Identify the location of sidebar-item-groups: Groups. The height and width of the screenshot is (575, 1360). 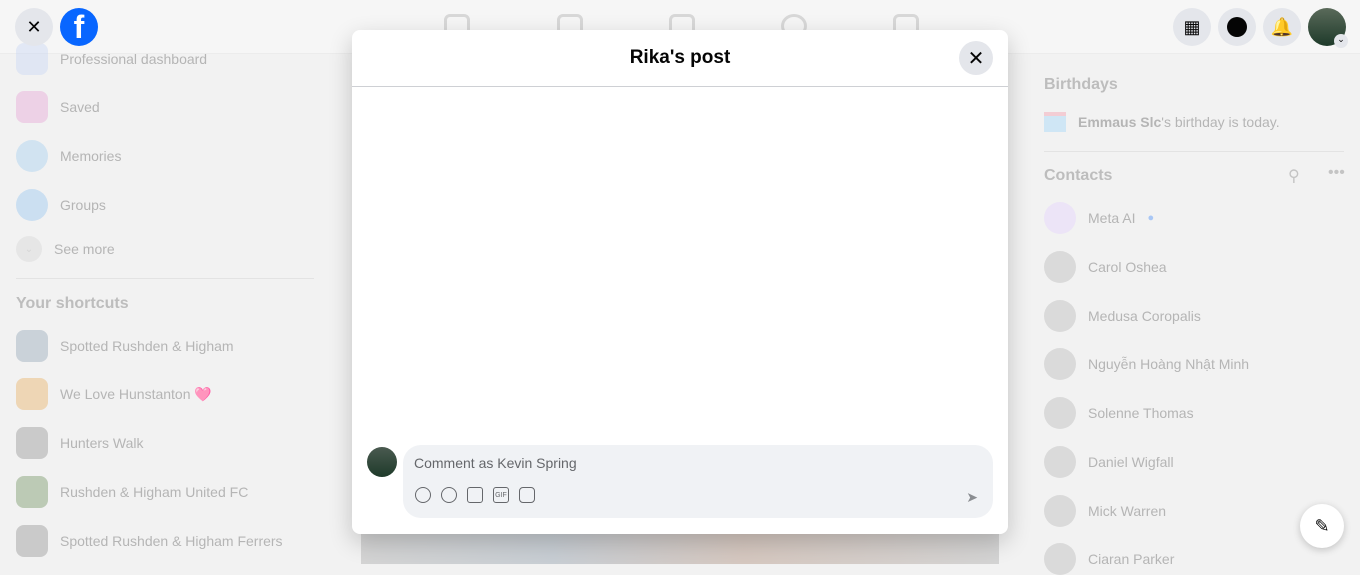
(61, 205).